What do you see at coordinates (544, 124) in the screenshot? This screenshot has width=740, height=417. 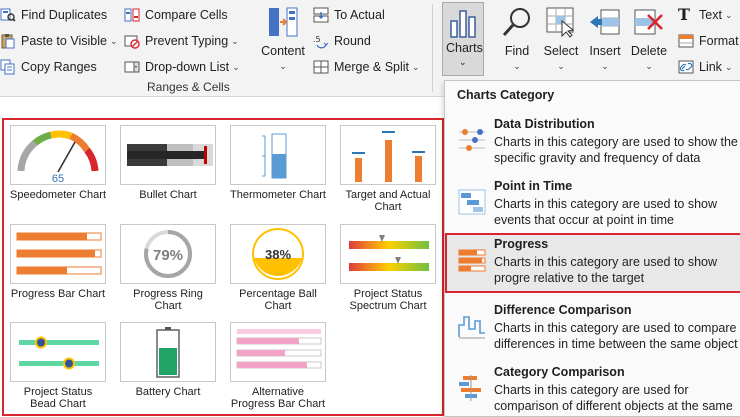 I see `menu-item-title: Data Distribution` at bounding box center [544, 124].